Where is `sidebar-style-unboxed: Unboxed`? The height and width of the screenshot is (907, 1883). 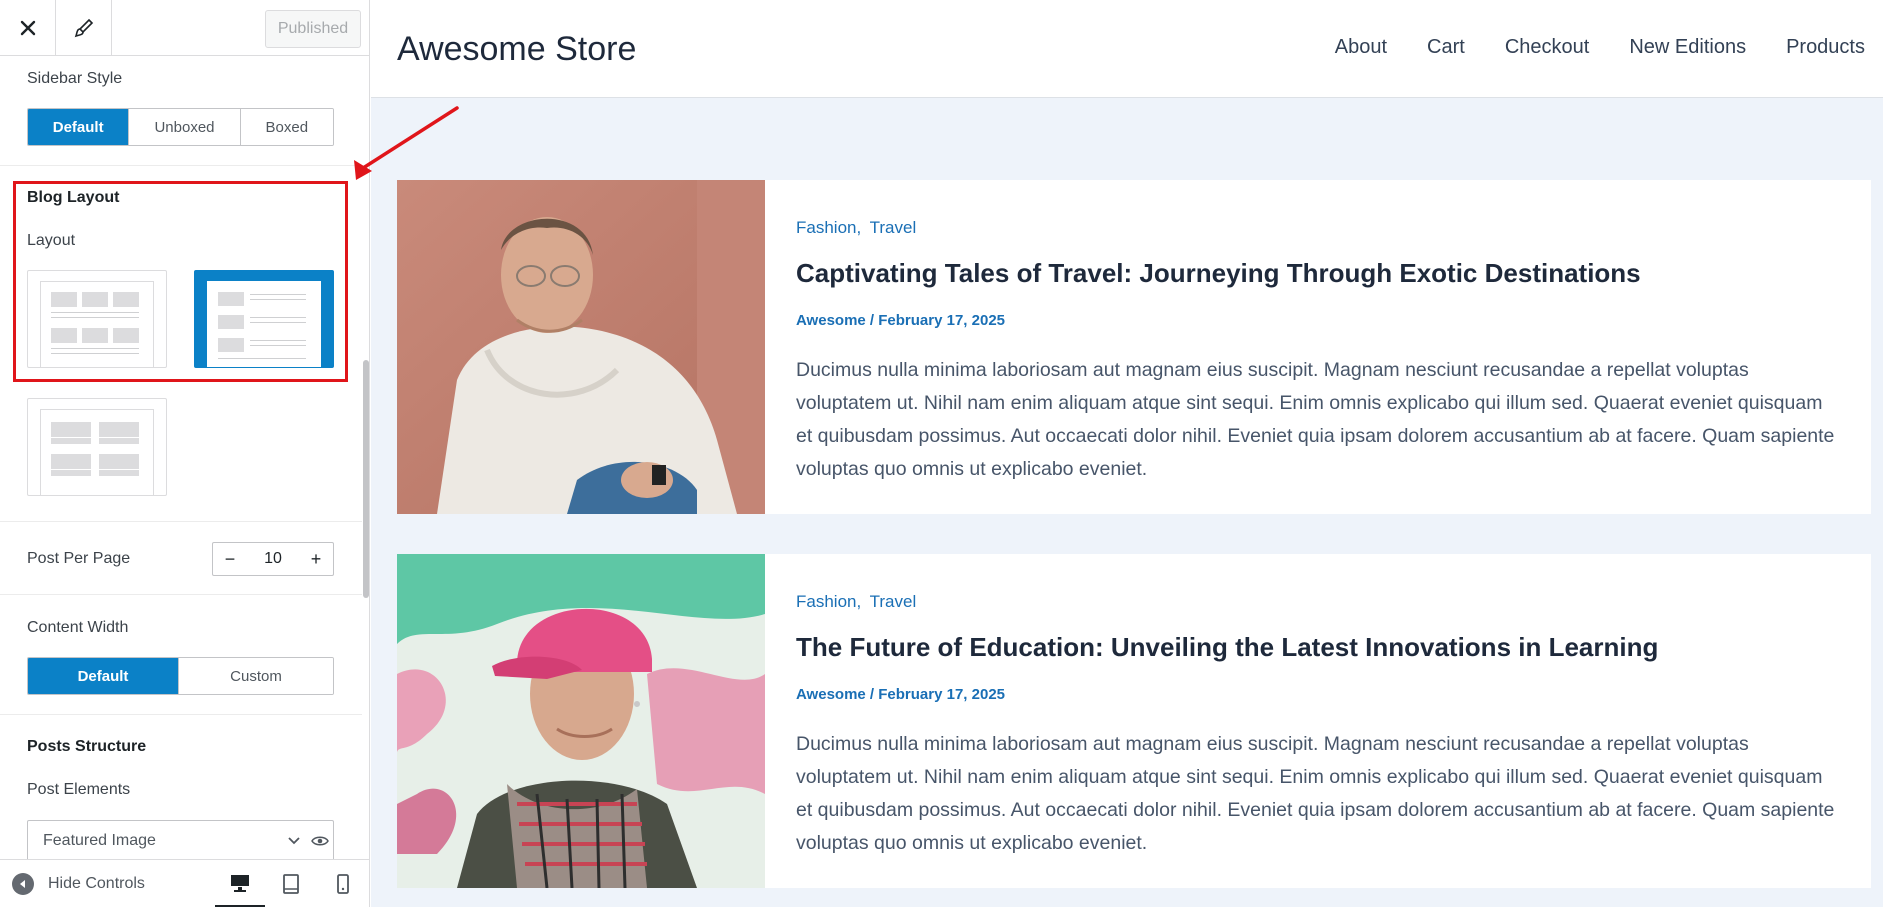 sidebar-style-unboxed: Unboxed is located at coordinates (185, 127).